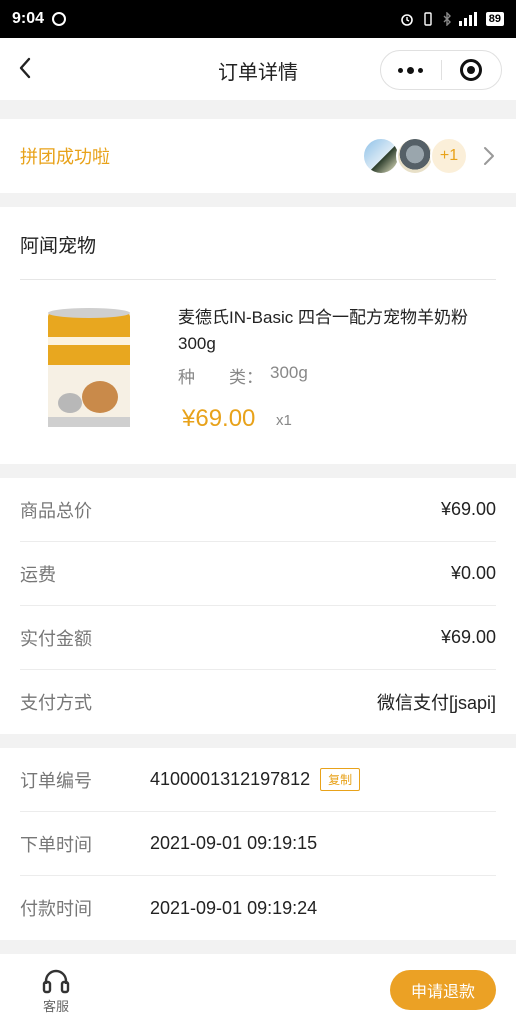 Image resolution: width=516 pixels, height=1024 pixels. I want to click on more-button, so click(411, 70).